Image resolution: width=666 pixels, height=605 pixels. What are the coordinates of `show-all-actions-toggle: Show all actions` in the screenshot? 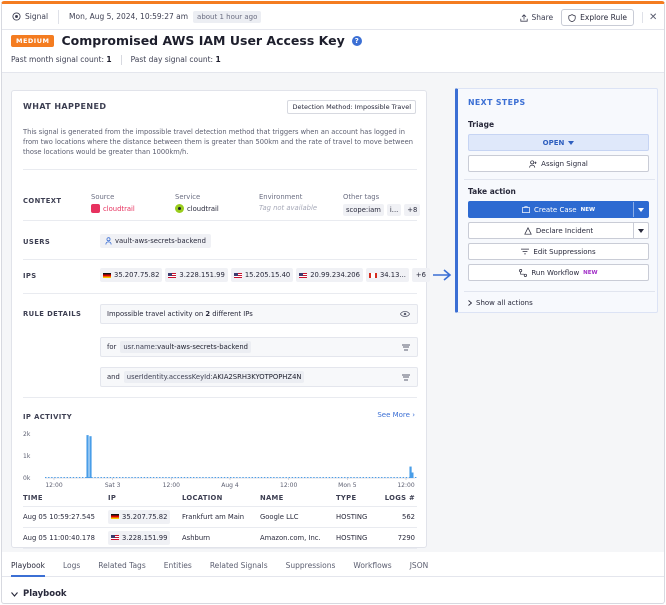 It's located at (500, 303).